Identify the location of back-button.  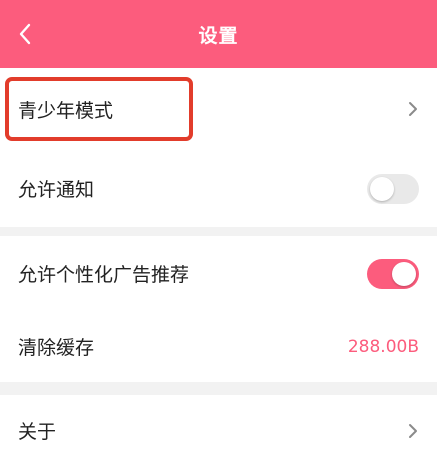
(25, 34).